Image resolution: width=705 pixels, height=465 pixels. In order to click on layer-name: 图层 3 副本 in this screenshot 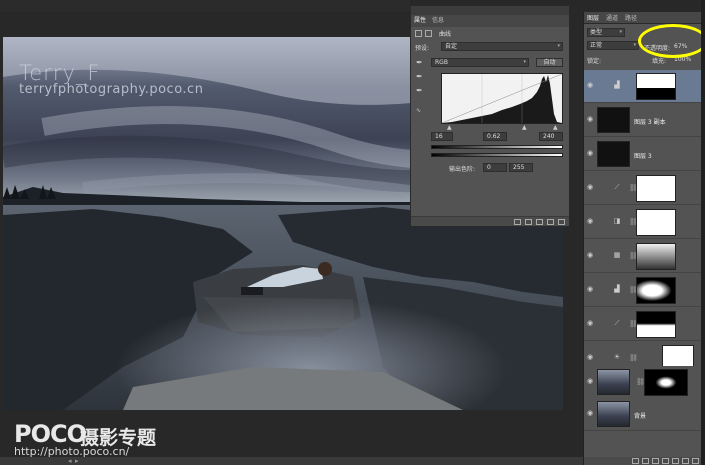, I will do `click(650, 122)`.